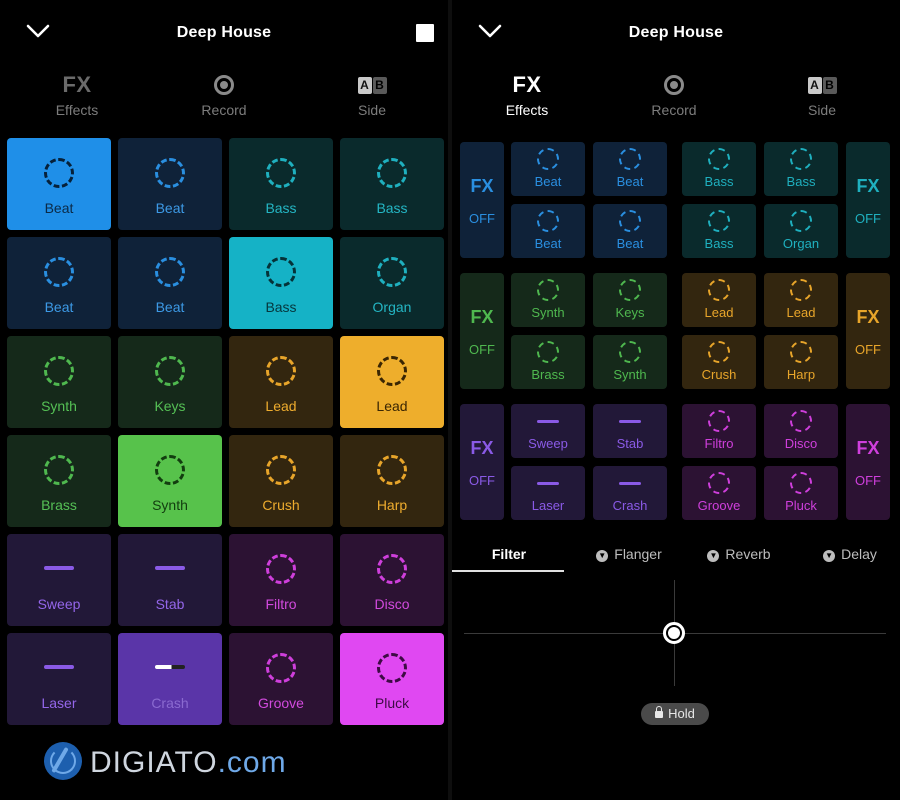  I want to click on pad-brass: Brass, so click(59, 481).